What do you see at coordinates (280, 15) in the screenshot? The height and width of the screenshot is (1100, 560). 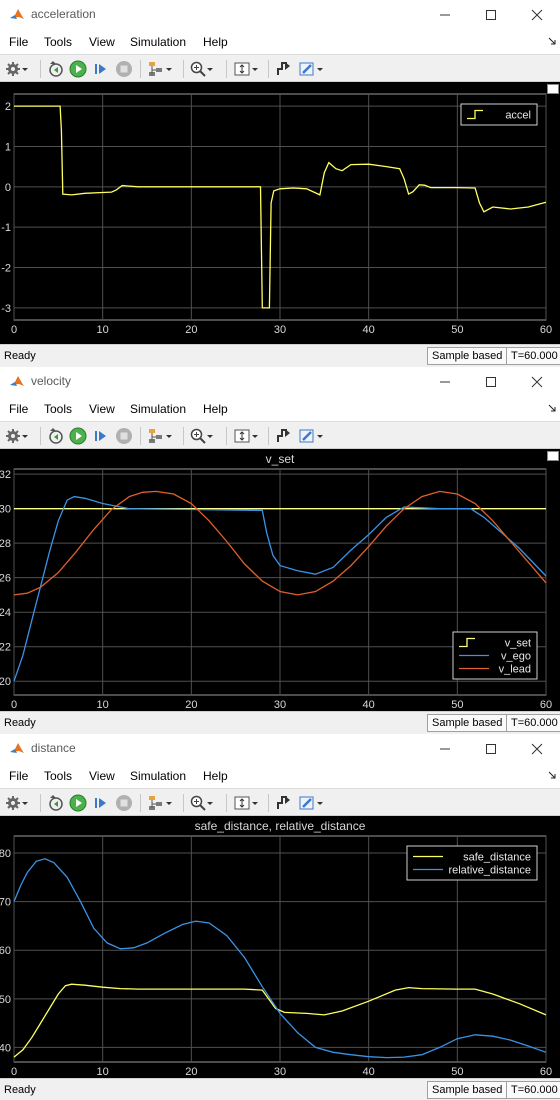 I see `title-bar: acceleration` at bounding box center [280, 15].